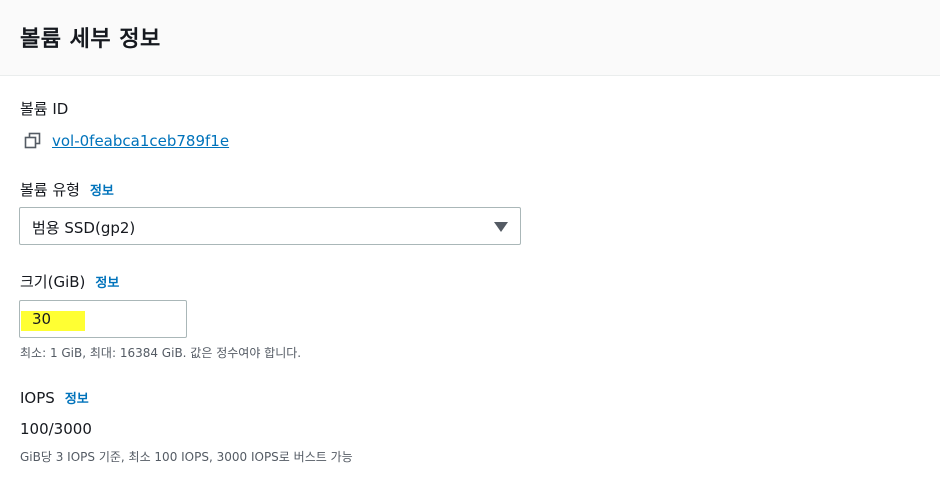 Image resolution: width=940 pixels, height=483 pixels. What do you see at coordinates (270, 226) in the screenshot?
I see `volume-type-select: 범용 SSD(gp2)` at bounding box center [270, 226].